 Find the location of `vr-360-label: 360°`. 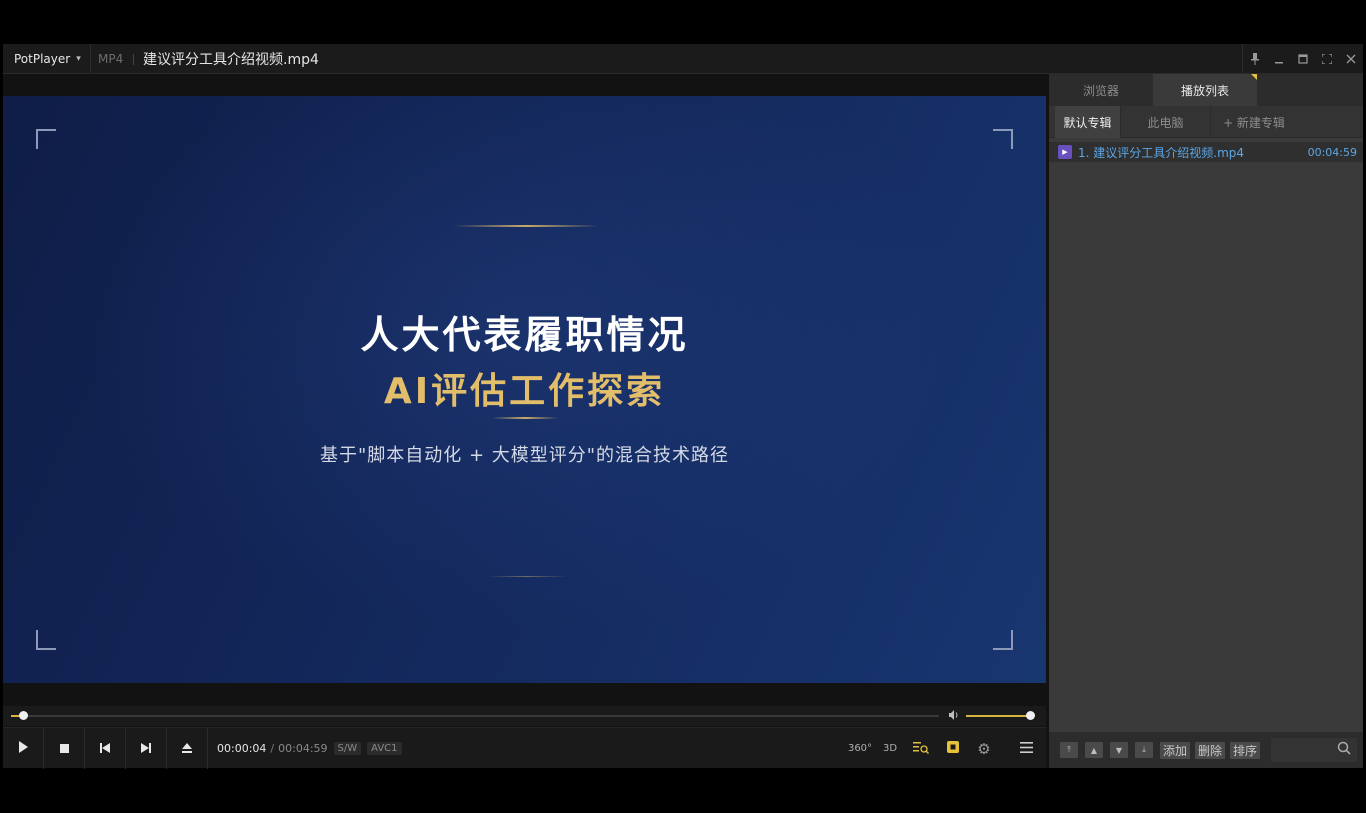

vr-360-label: 360° is located at coordinates (860, 748).